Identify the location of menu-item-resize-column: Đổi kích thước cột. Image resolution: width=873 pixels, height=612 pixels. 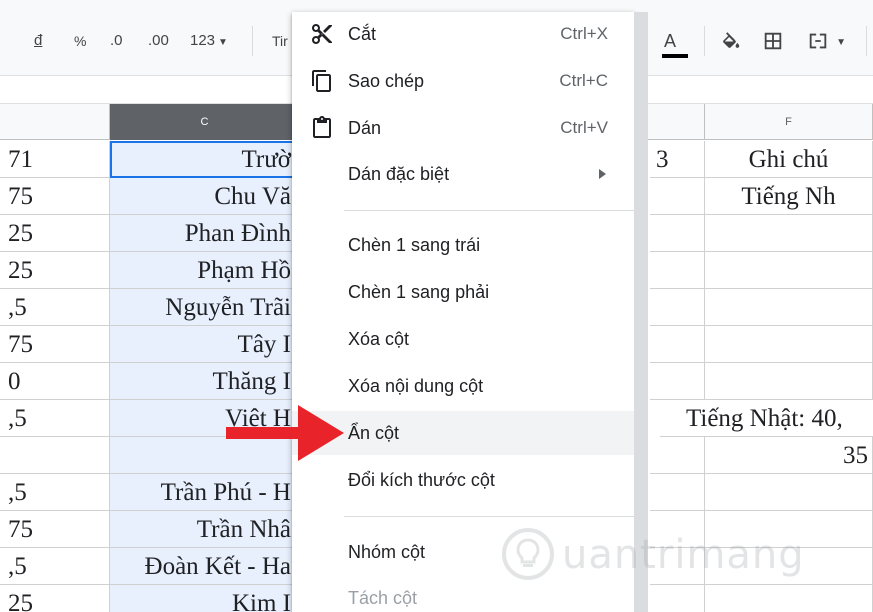
(463, 480).